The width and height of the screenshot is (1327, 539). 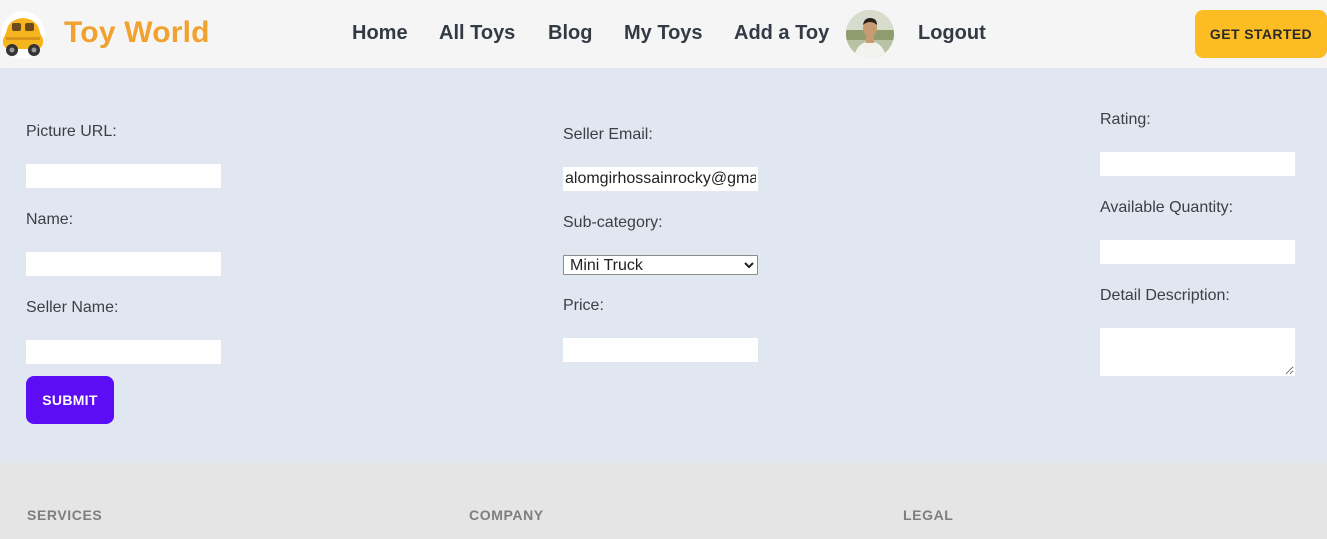 I want to click on subcategory-select: Mini Truck, so click(x=660, y=265).